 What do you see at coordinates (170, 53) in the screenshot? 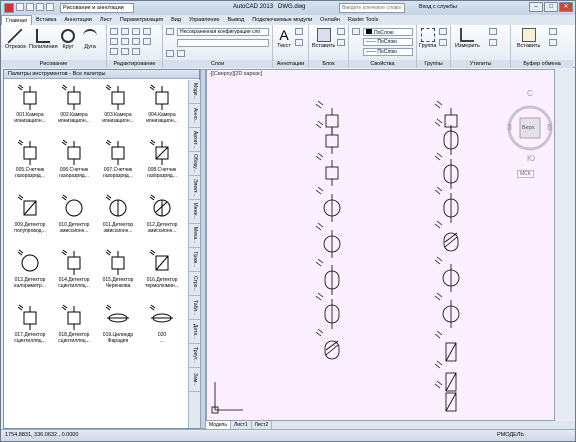
I see `layer-off-icon` at bounding box center [170, 53].